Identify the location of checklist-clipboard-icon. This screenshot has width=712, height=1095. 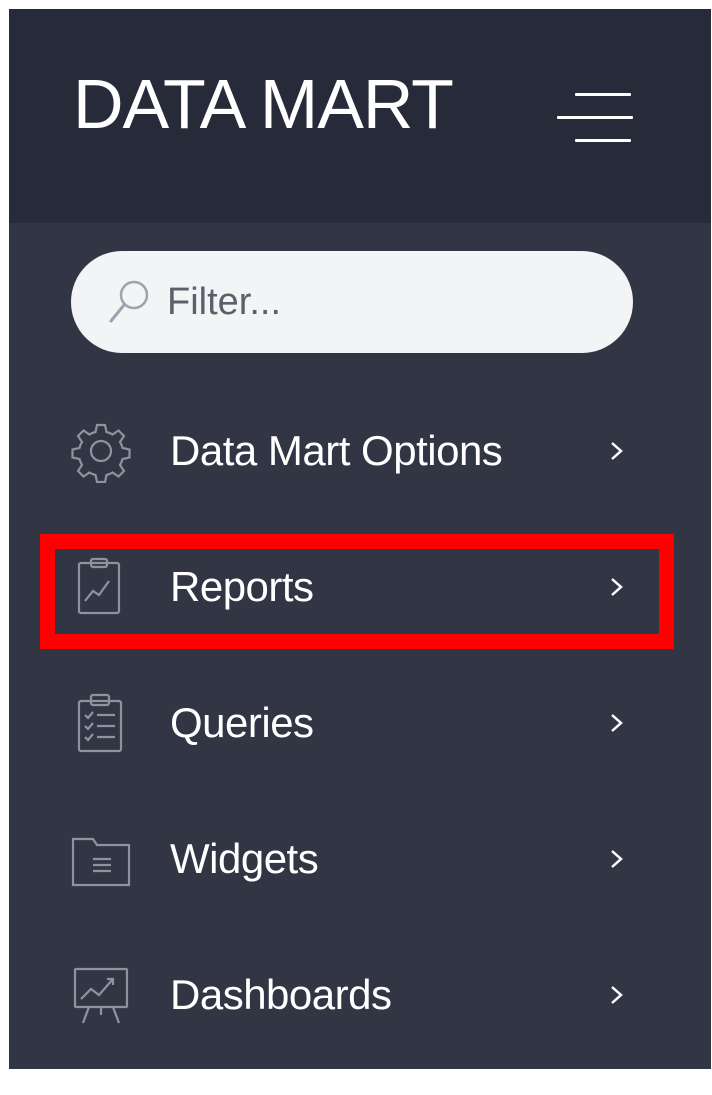
(100, 723).